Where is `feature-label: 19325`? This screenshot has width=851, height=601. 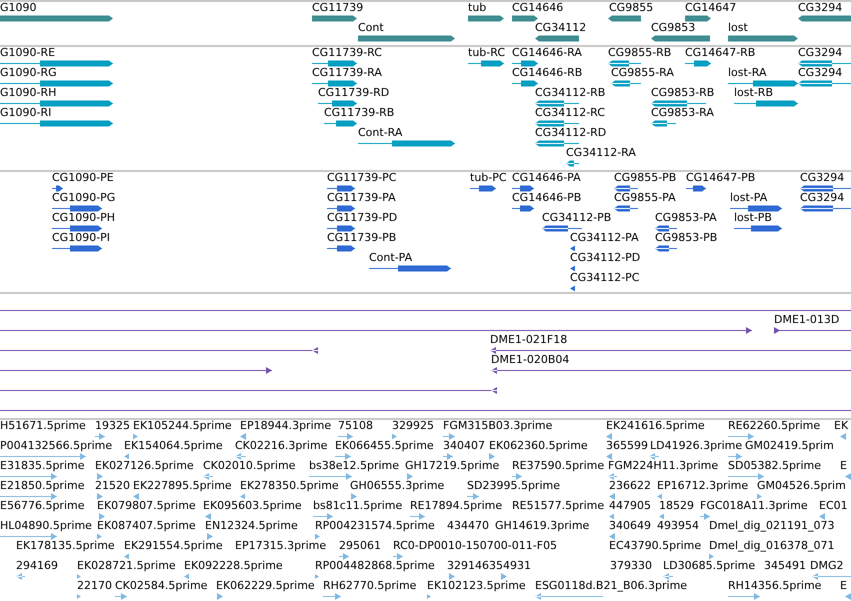
feature-label: 19325 is located at coordinates (112, 425).